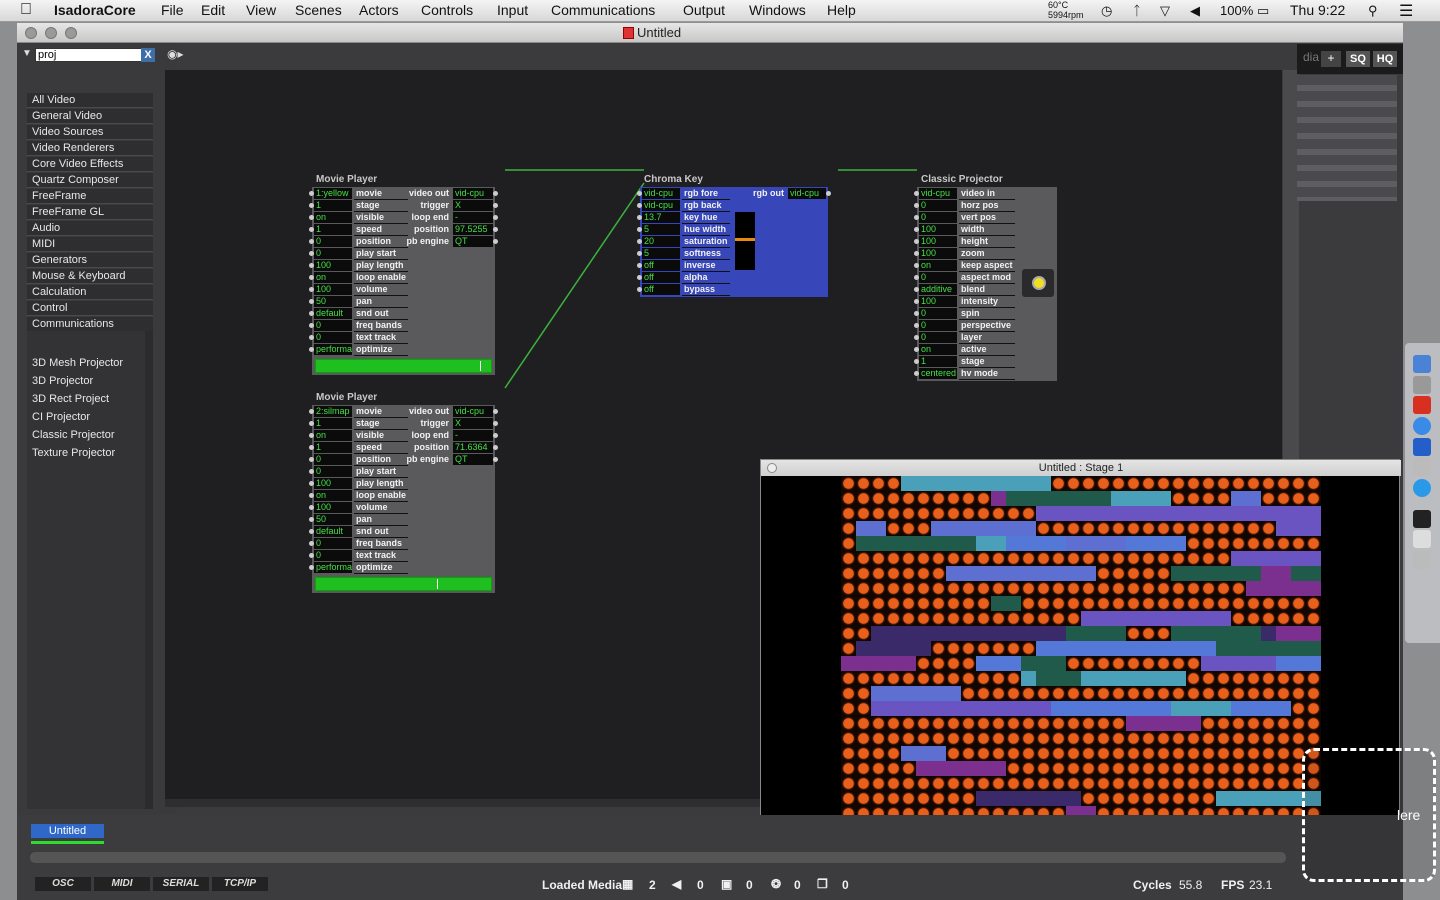 The width and height of the screenshot is (1440, 900). I want to click on safari-icon, so click(1422, 426).